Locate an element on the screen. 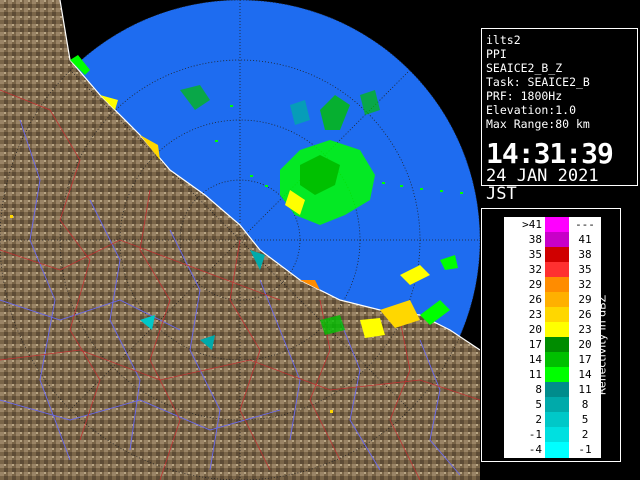 The image size is (640, 480). legend-row: 32 35 is located at coordinates (552, 270).